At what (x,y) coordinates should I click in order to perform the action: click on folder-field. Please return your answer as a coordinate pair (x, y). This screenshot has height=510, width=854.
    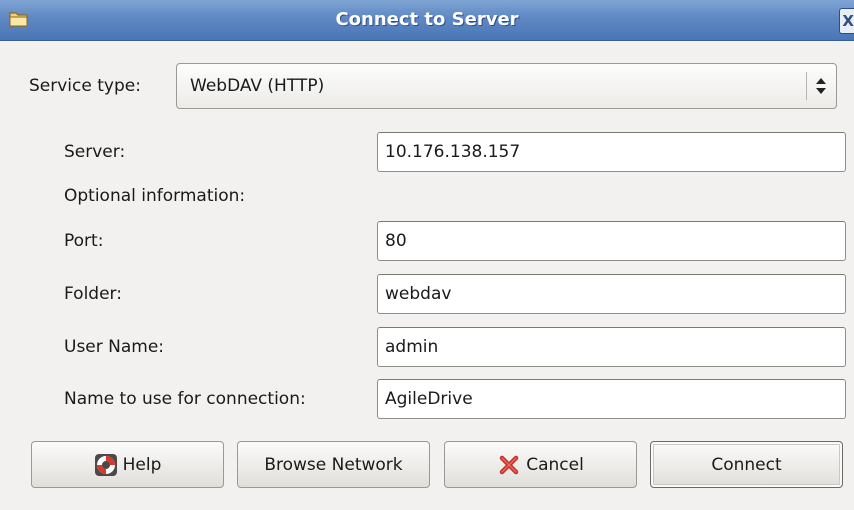
    Looking at the image, I should click on (611, 294).